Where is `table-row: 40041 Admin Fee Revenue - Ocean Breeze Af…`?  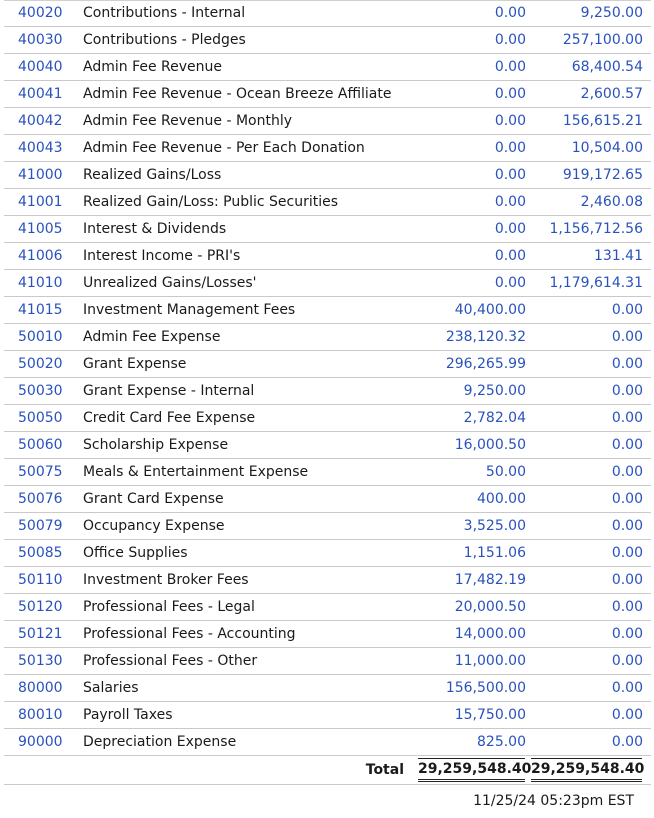
table-row: 40041 Admin Fee Revenue - Ocean Breeze Af… is located at coordinates (327, 94).